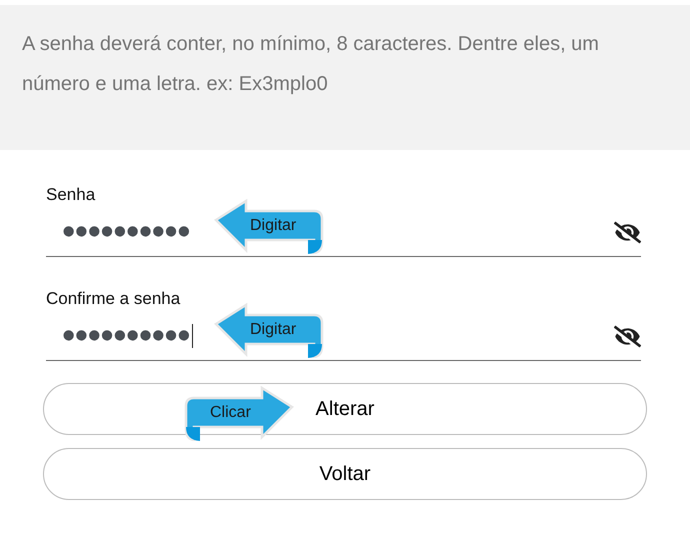 Image resolution: width=690 pixels, height=540 pixels. Describe the element at coordinates (239, 413) in the screenshot. I see `arrow-callout: Clicar` at that location.